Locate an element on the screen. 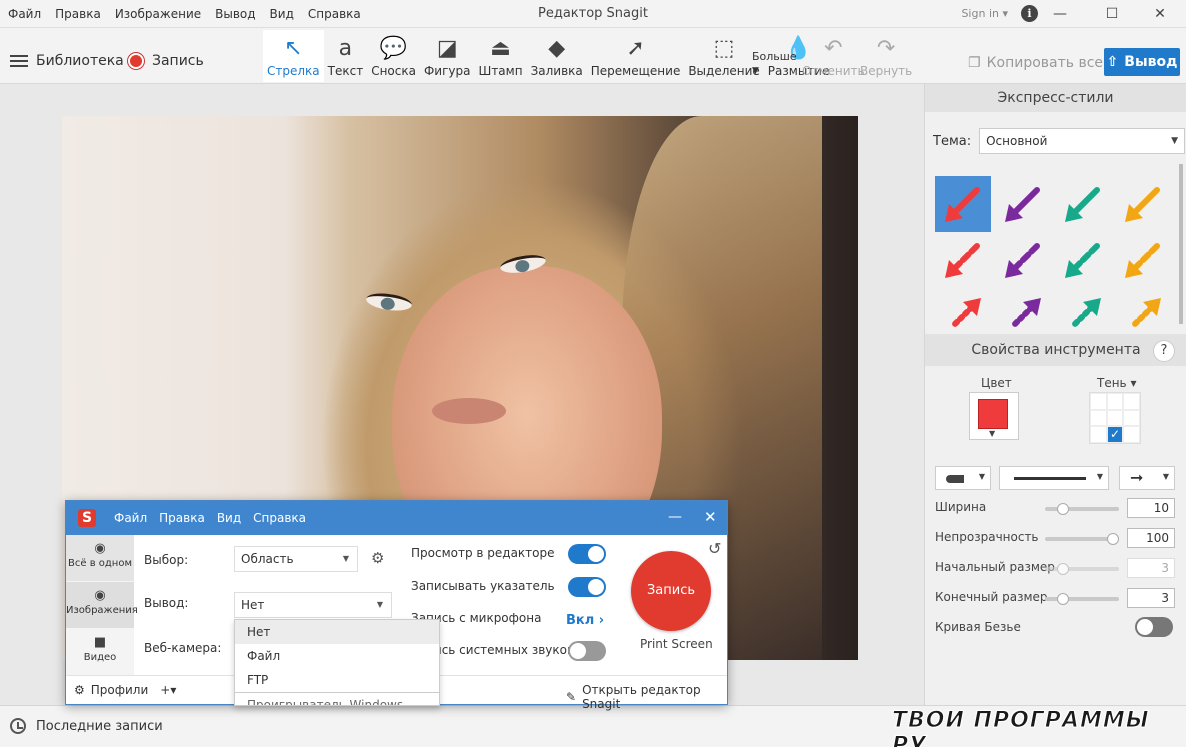  start-size-slider is located at coordinates (1082, 569).